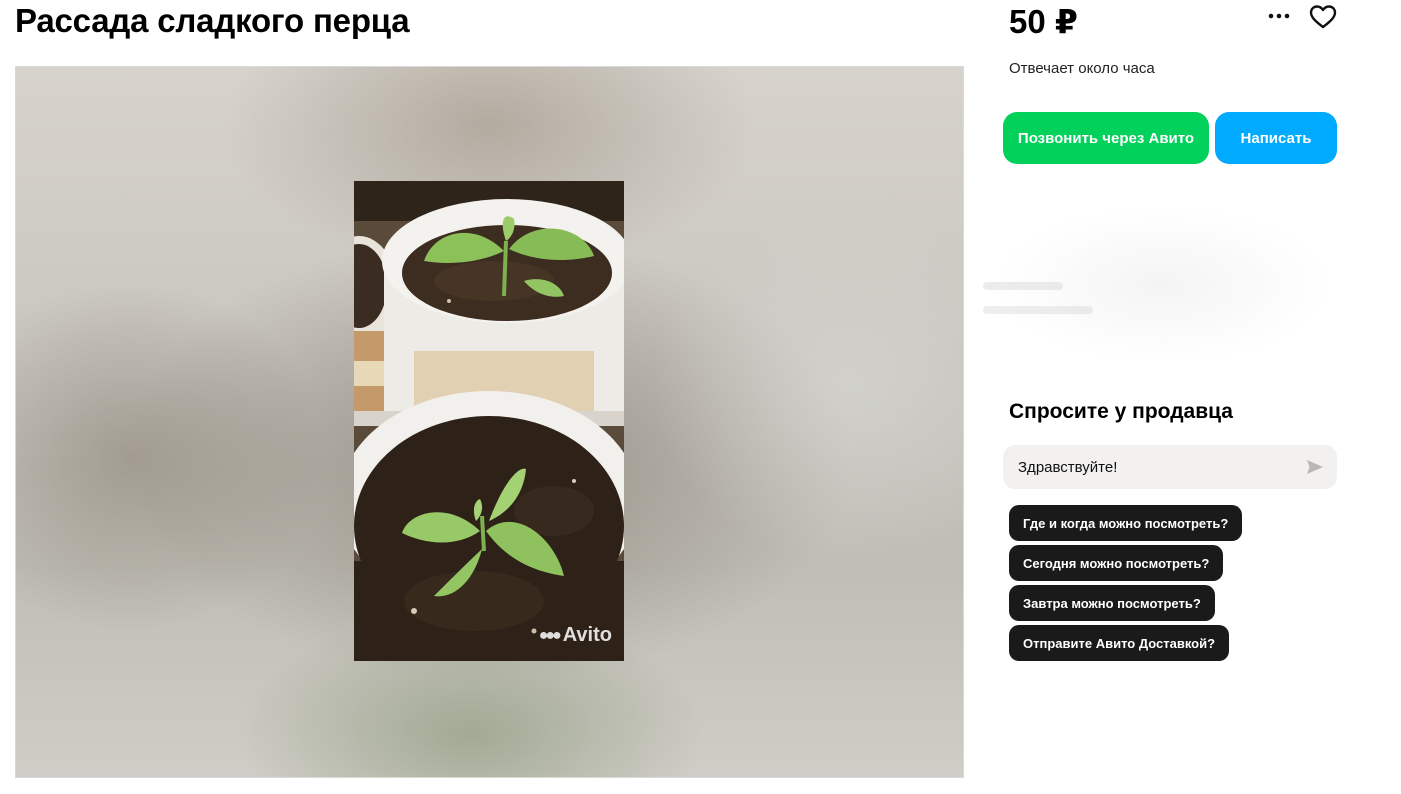 The width and height of the screenshot is (1401, 794). Describe the element at coordinates (1116, 563) in the screenshot. I see `quick-question-chip: Сегодня можно посмотреть?` at that location.